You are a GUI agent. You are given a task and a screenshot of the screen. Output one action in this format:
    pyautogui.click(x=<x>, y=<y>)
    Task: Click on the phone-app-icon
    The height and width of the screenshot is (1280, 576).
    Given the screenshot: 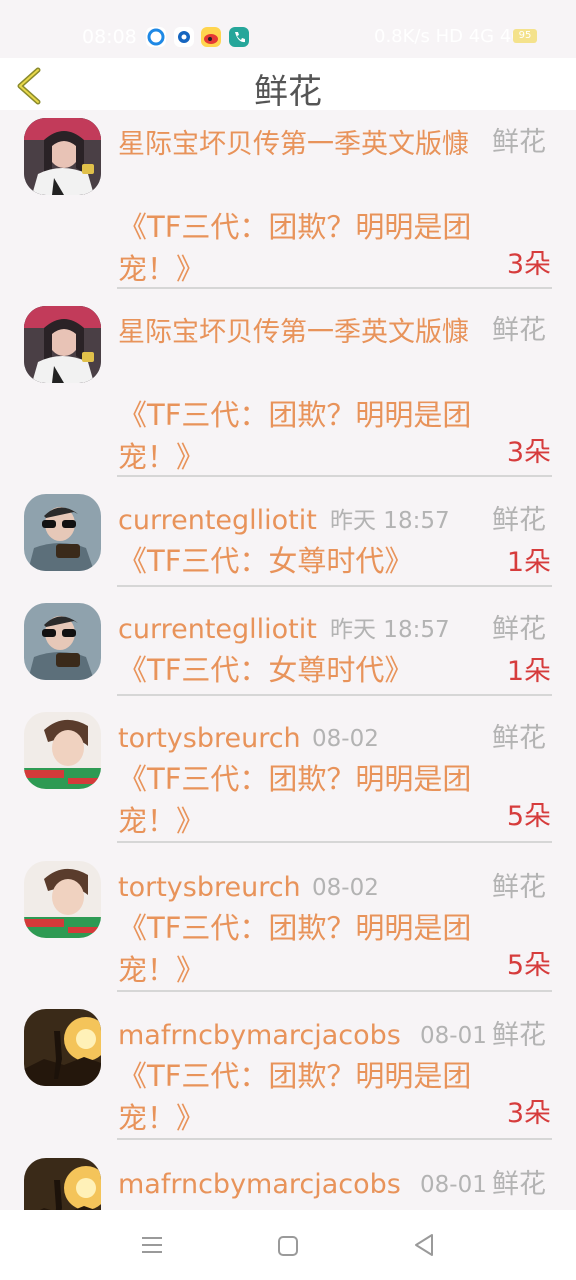 What is the action you would take?
    pyautogui.click(x=239, y=37)
    